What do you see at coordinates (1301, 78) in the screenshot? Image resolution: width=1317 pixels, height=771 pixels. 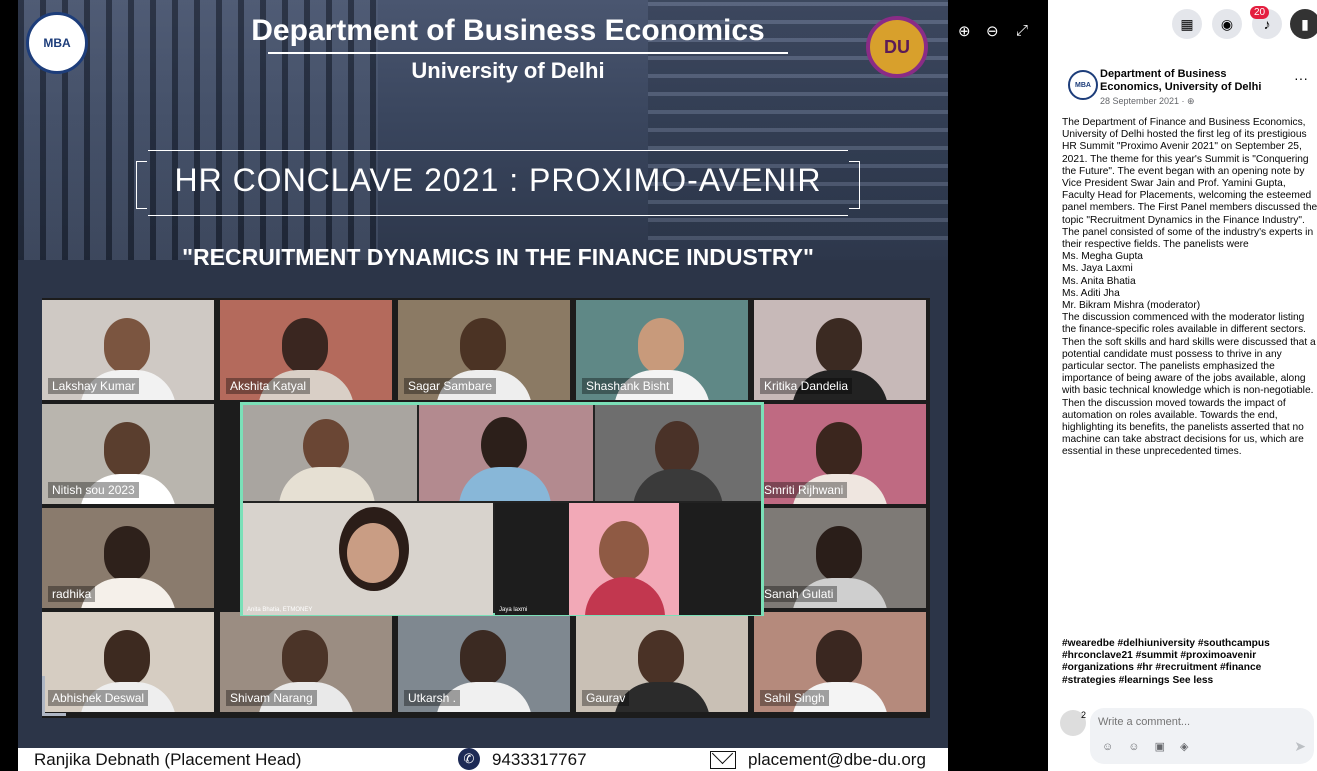 I see `more-options-button: ···` at bounding box center [1301, 78].